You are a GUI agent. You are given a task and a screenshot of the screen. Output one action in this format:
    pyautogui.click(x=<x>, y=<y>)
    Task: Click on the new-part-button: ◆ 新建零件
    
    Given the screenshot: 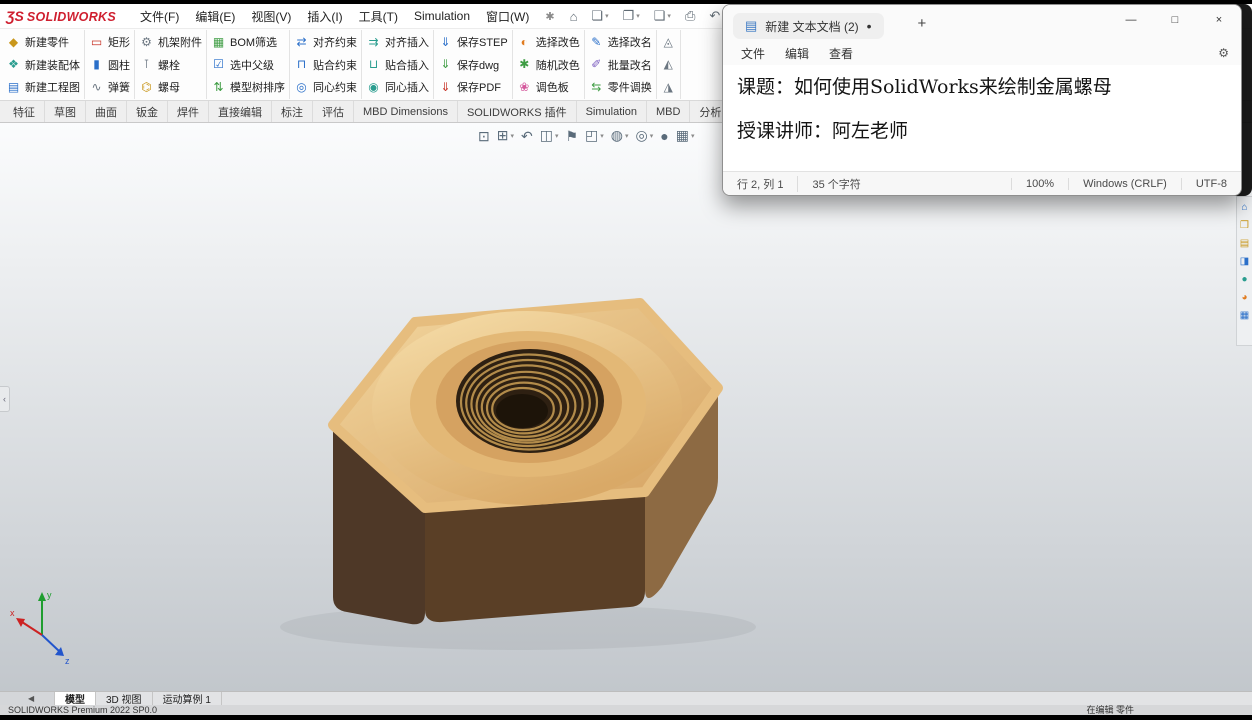 What is the action you would take?
    pyautogui.click(x=43, y=42)
    